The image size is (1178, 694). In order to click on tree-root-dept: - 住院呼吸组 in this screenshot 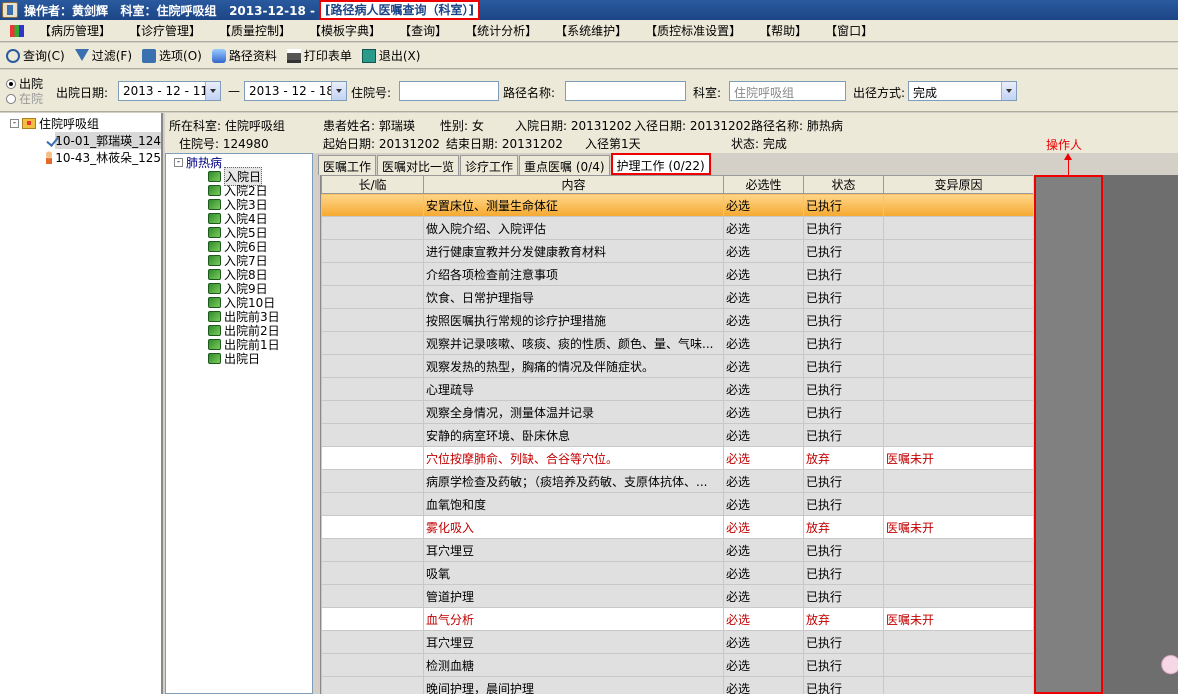, I will do `click(80, 123)`.